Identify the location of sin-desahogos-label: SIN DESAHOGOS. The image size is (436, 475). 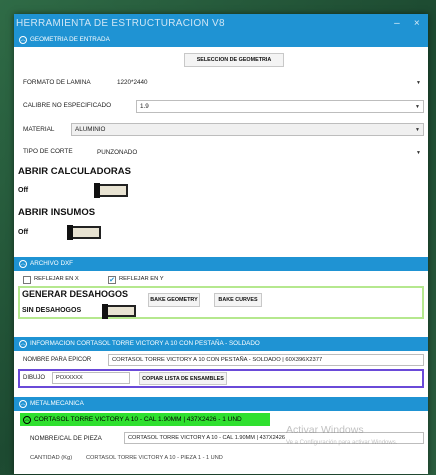
(52, 310).